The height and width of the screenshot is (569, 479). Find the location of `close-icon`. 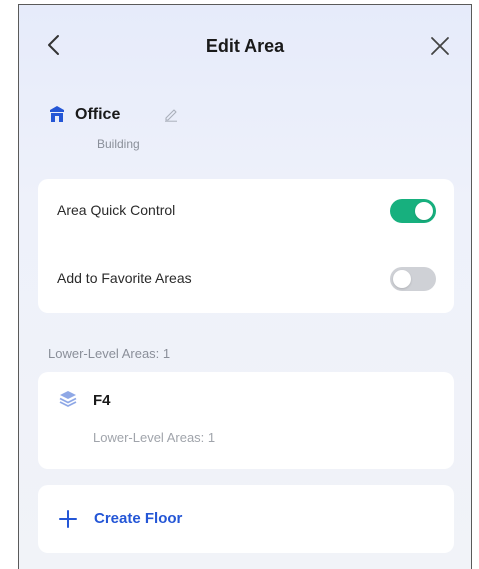

close-icon is located at coordinates (440, 46).